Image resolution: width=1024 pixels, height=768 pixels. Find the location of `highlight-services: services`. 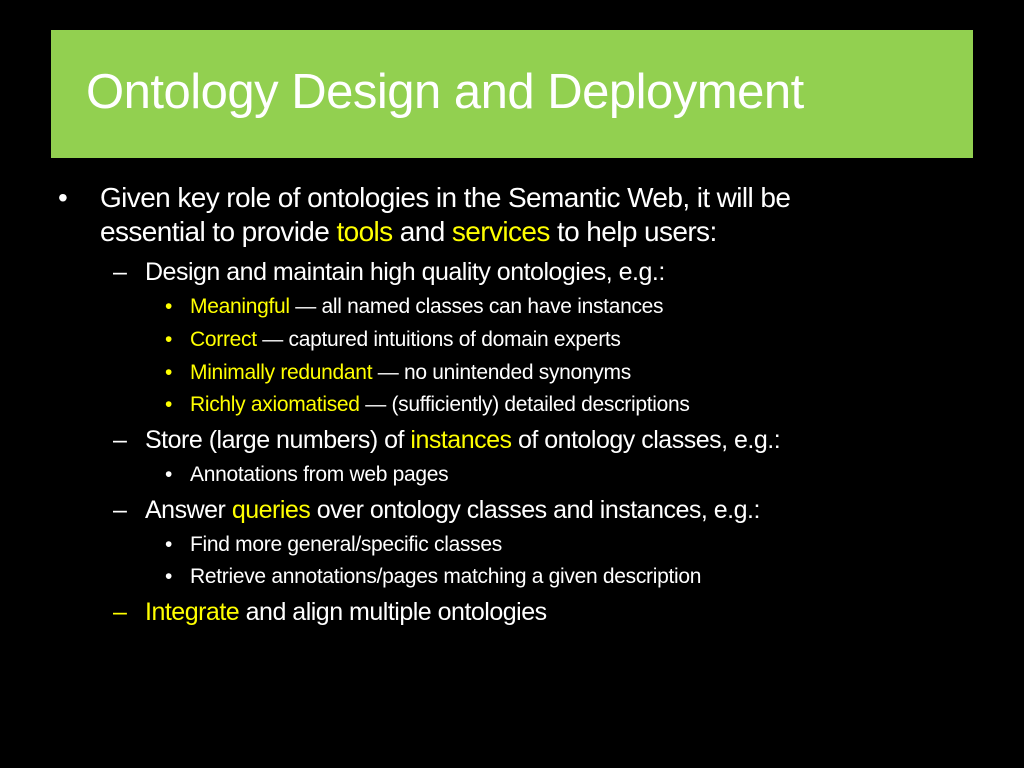

highlight-services: services is located at coordinates (500, 231).